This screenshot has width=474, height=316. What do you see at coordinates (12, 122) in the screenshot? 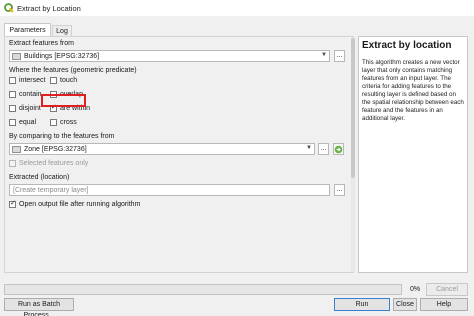
I see `predicate-equal-checkbox` at bounding box center [12, 122].